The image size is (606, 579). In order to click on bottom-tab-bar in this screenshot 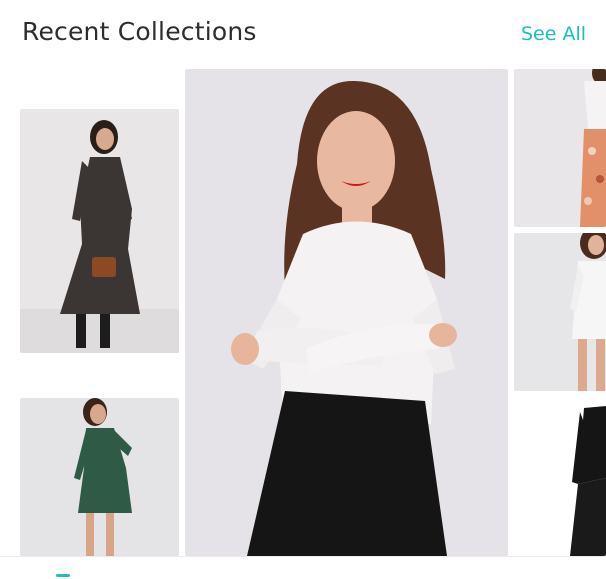, I will do `click(303, 567)`.